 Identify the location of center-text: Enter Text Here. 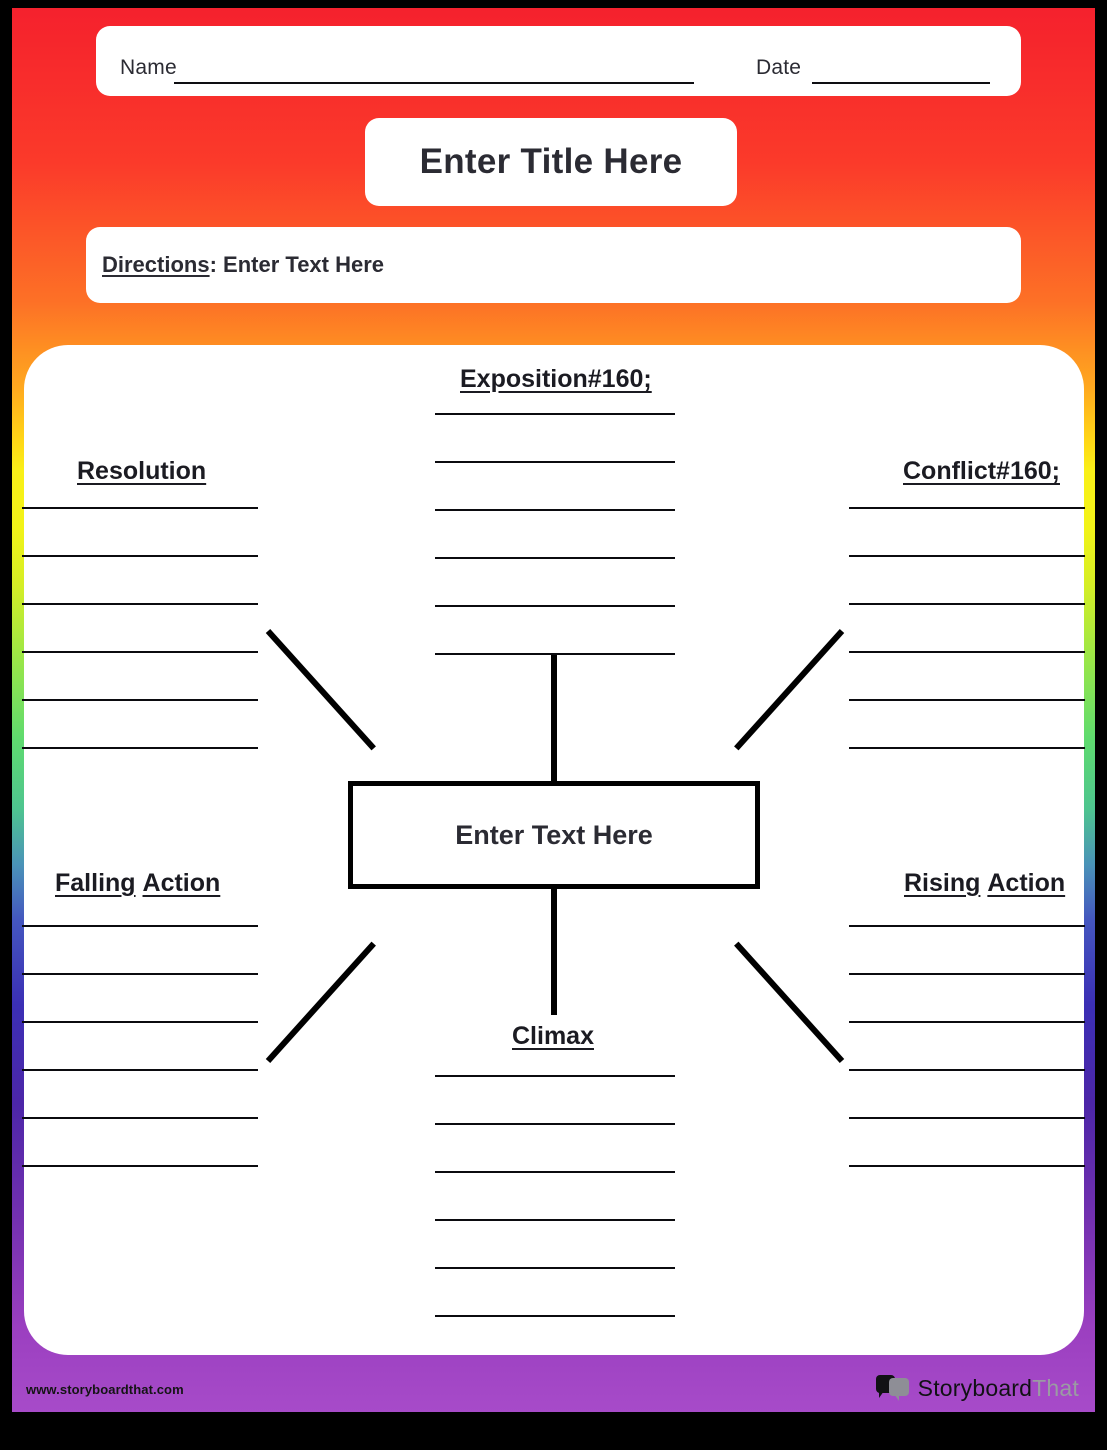
(554, 834).